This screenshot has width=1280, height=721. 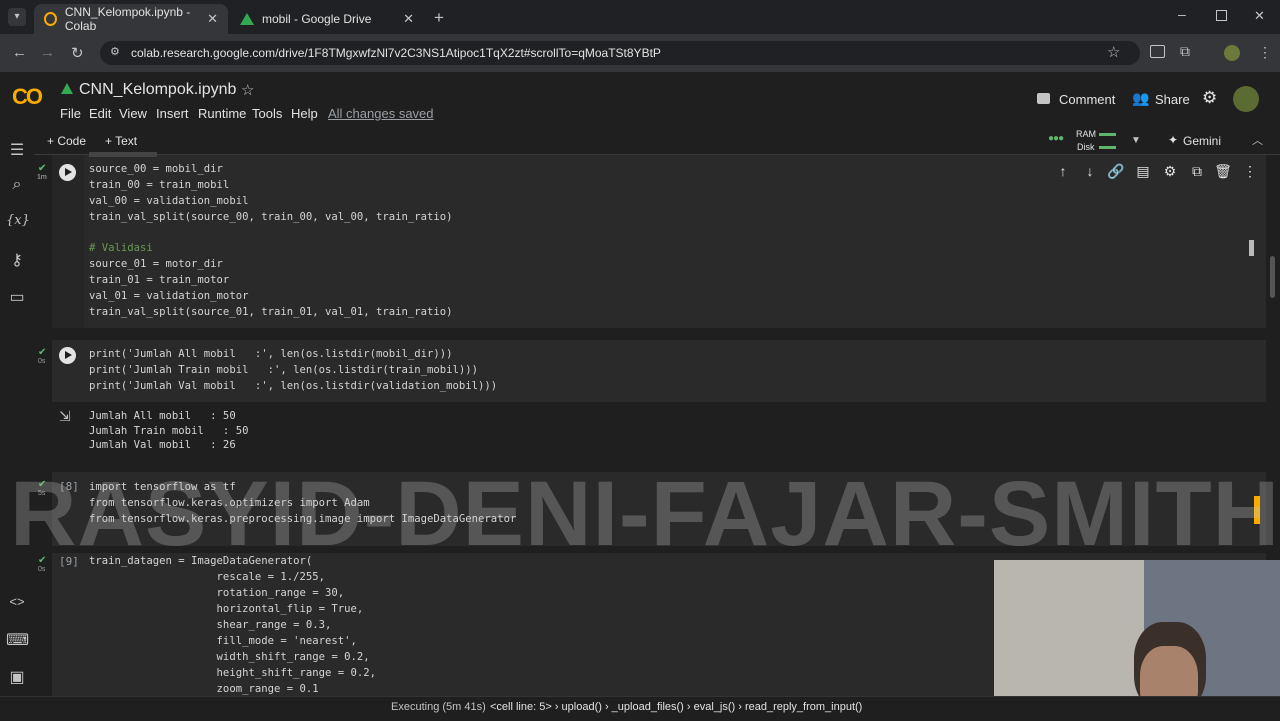 What do you see at coordinates (1259, 16) in the screenshot?
I see `window-close-icon: ✕` at bounding box center [1259, 16].